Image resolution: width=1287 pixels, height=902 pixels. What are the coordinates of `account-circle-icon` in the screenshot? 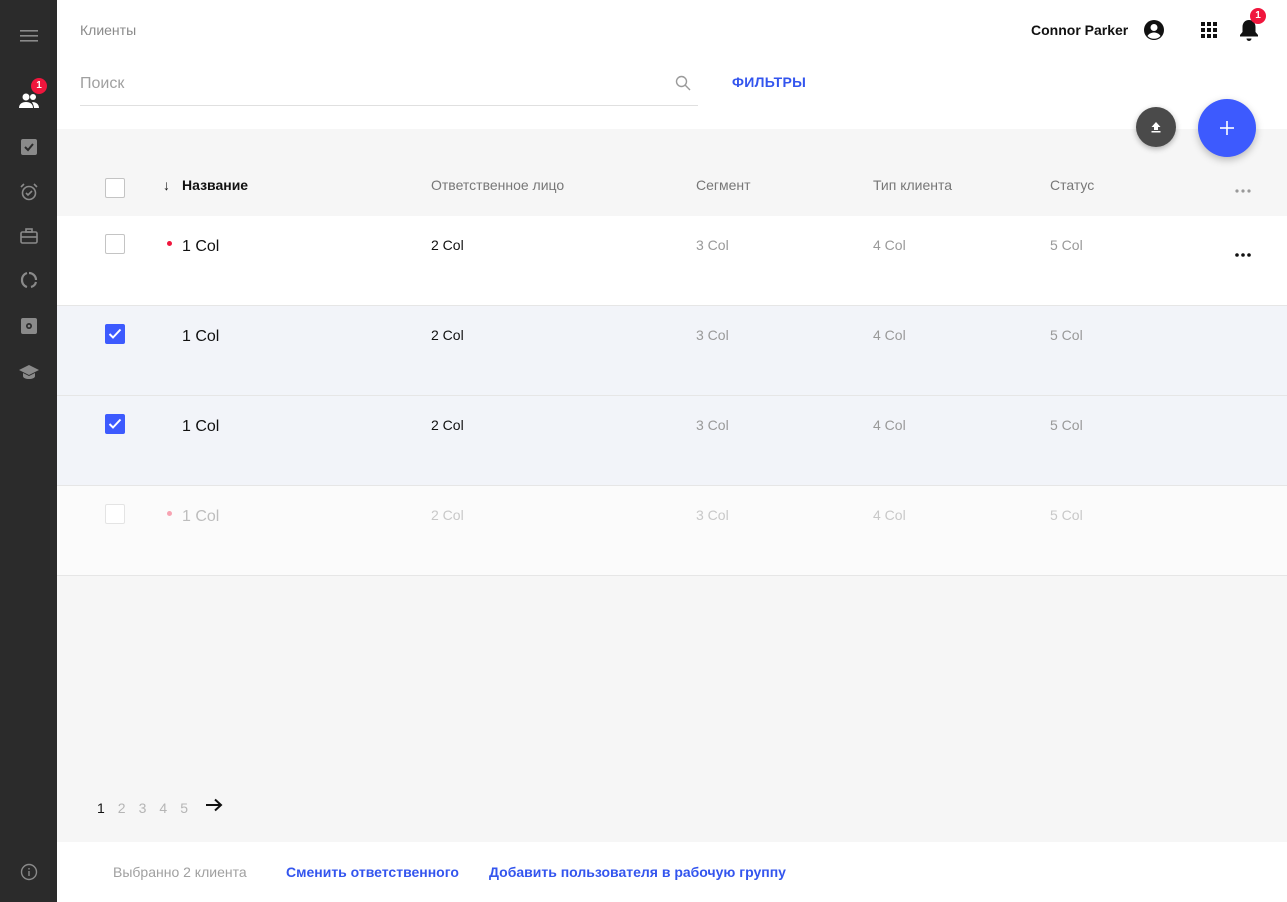 It's located at (1154, 30).